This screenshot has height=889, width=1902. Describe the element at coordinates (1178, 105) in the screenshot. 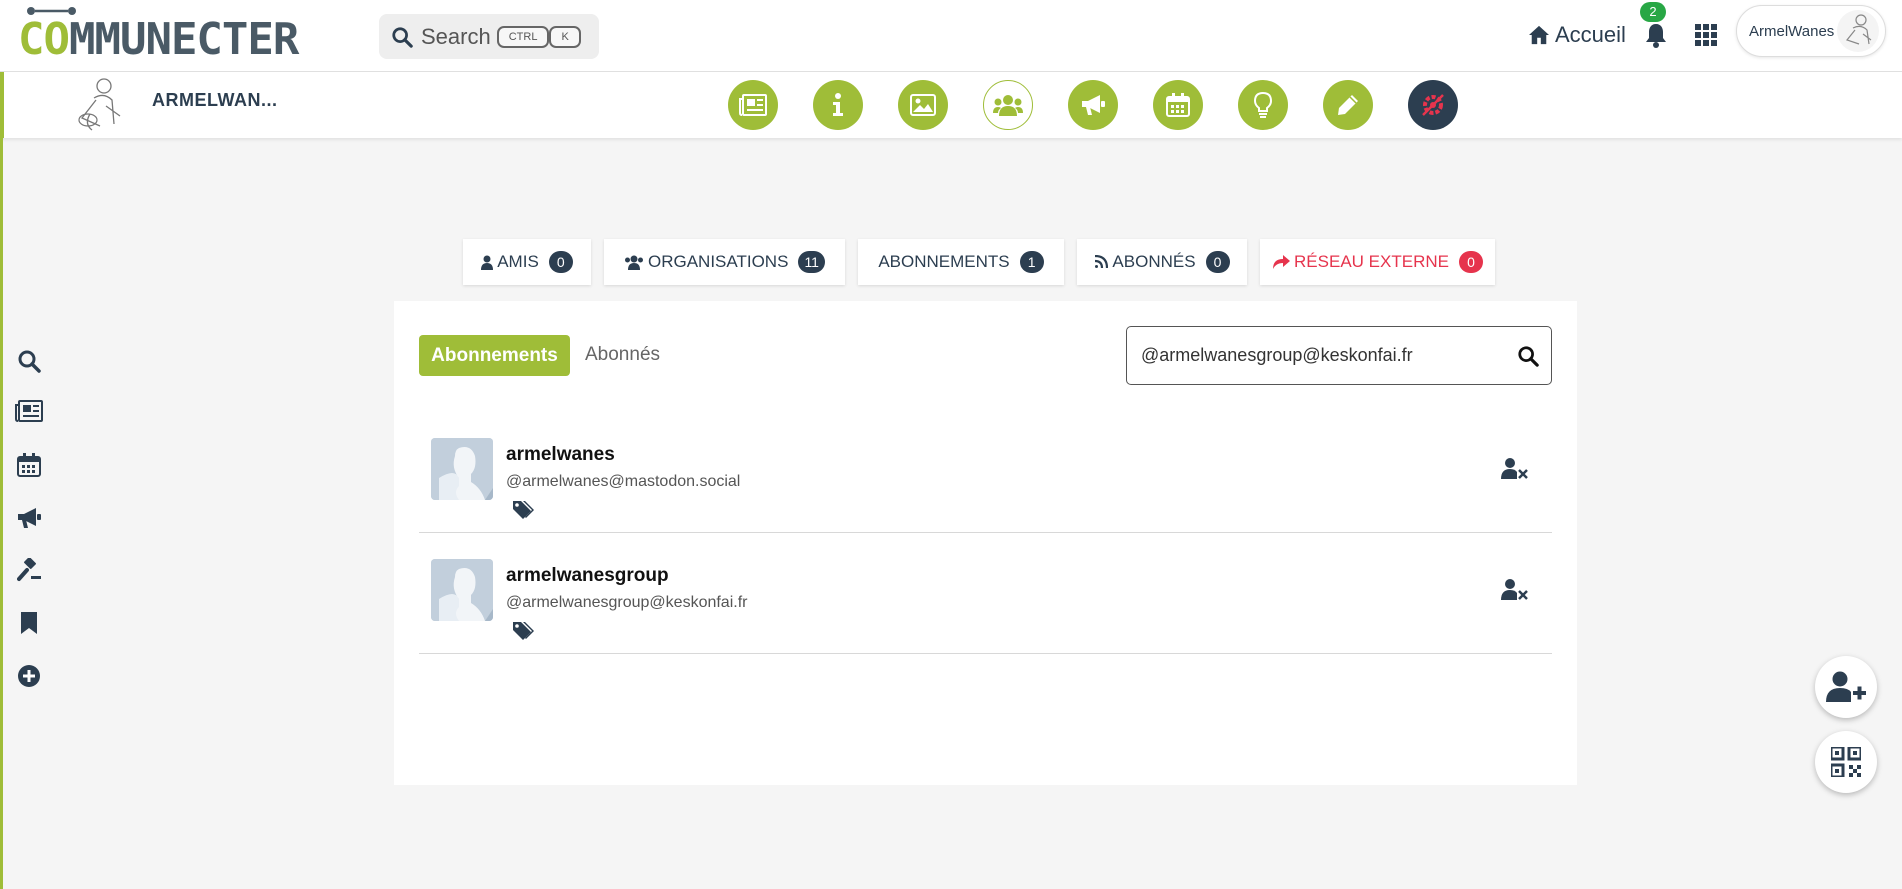

I see `nav-calendar` at that location.